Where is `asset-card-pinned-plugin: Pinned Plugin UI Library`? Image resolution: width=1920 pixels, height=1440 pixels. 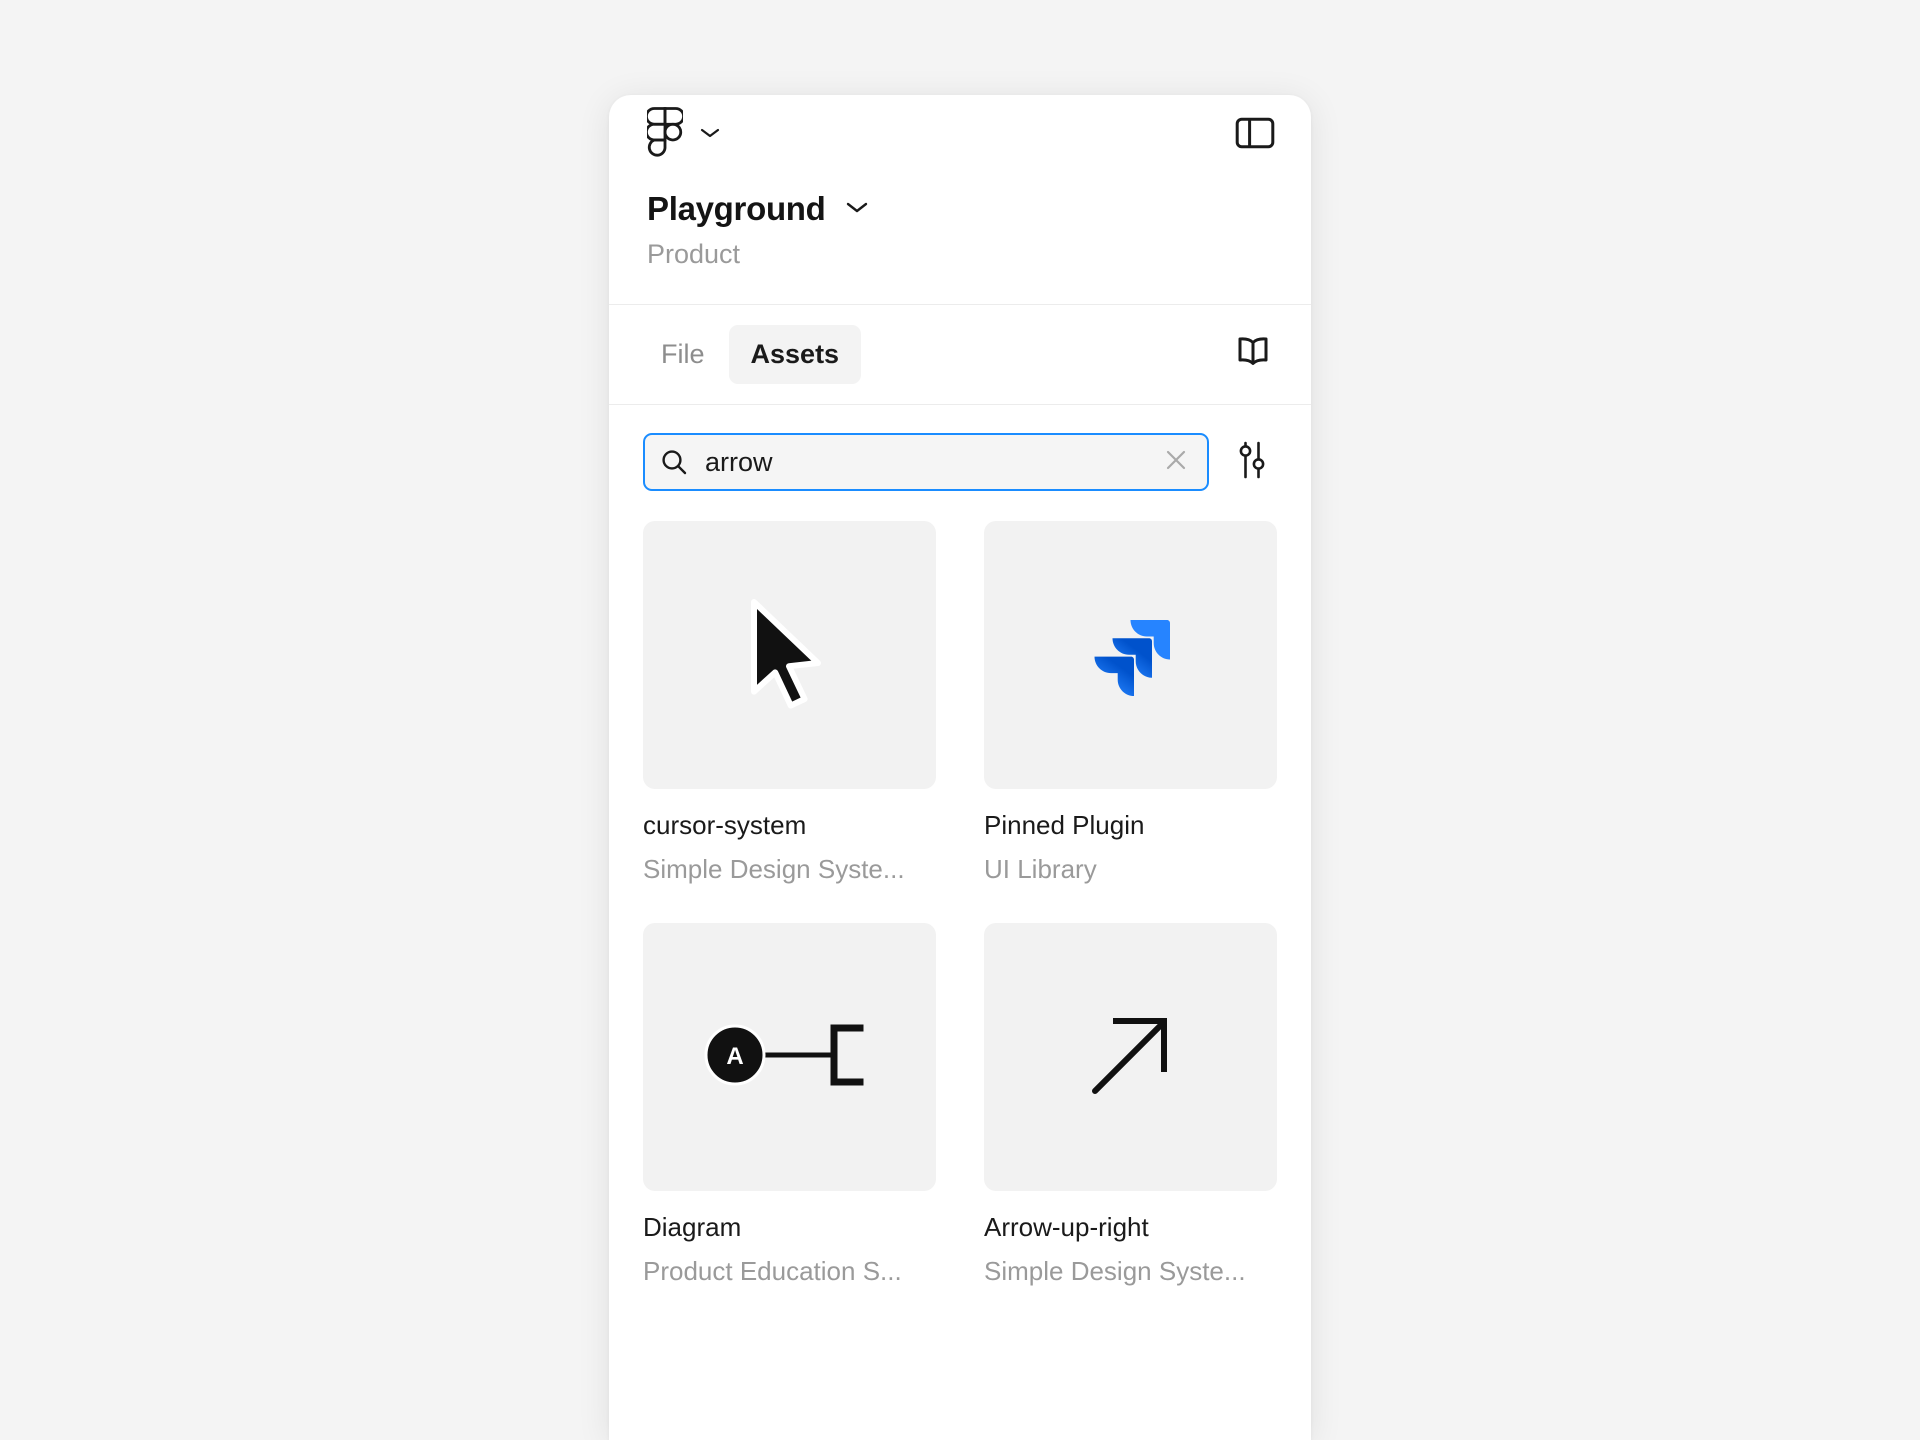
asset-card-pinned-plugin: Pinned Plugin UI Library is located at coordinates (1130, 703).